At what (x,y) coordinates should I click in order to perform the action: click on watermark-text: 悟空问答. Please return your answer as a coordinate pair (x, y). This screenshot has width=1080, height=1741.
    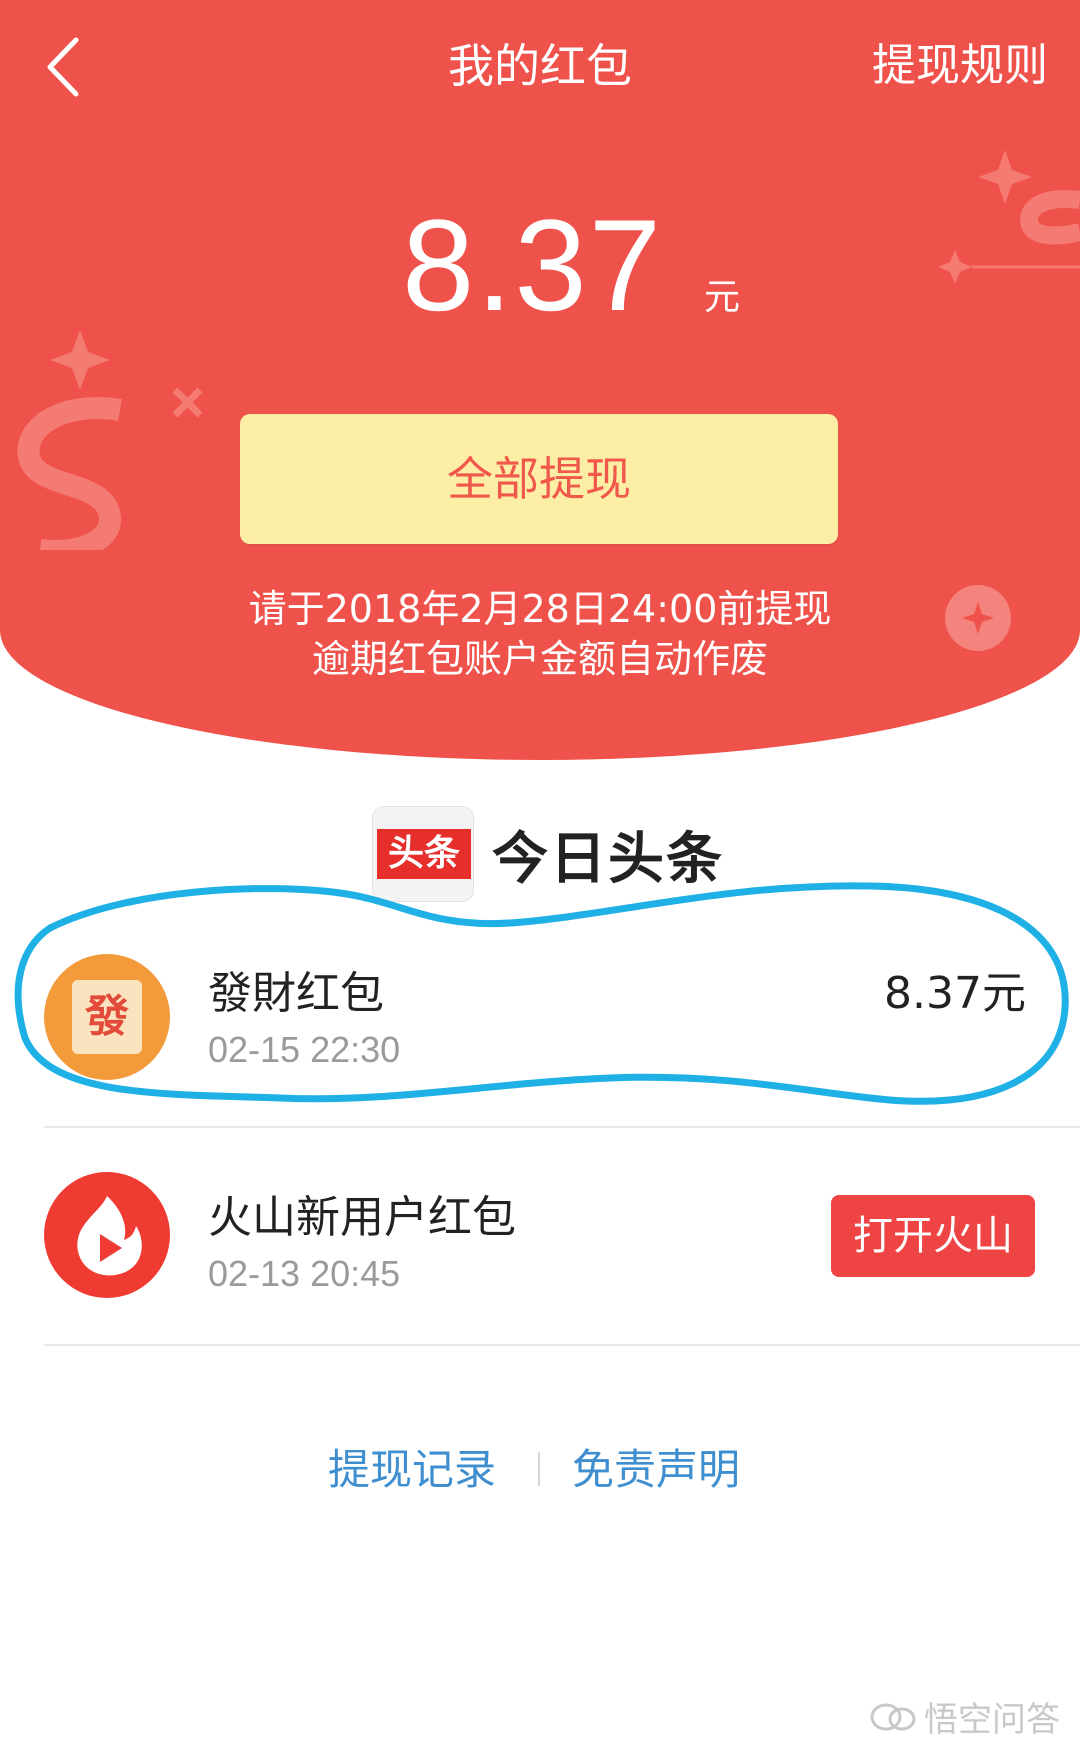
    Looking at the image, I should click on (992, 1720).